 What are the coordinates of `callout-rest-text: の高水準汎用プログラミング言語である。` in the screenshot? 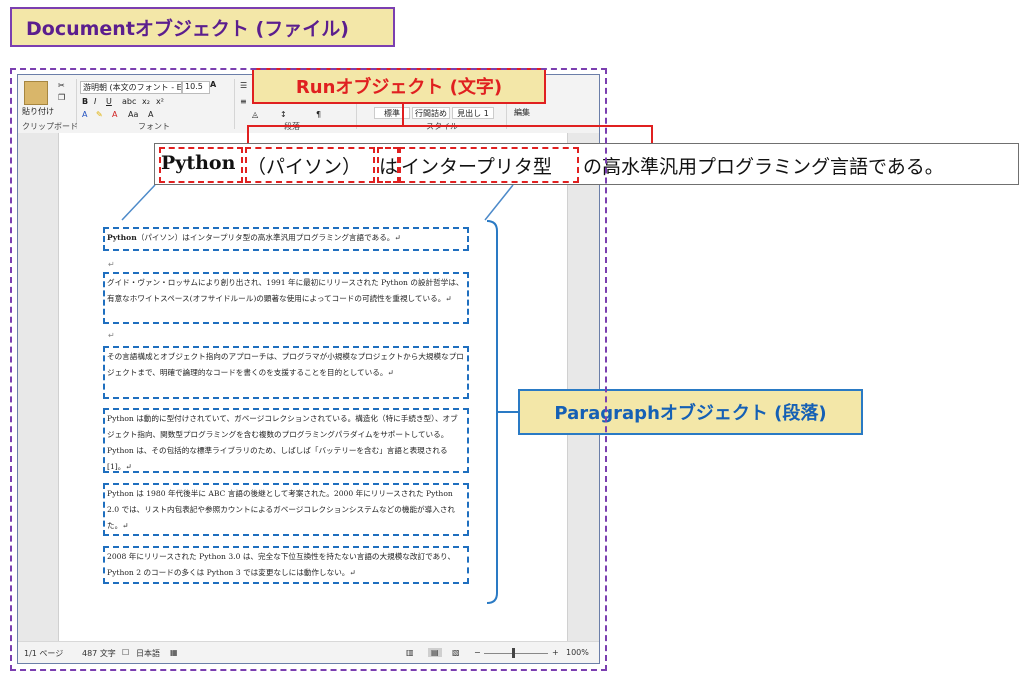 It's located at (763, 167).